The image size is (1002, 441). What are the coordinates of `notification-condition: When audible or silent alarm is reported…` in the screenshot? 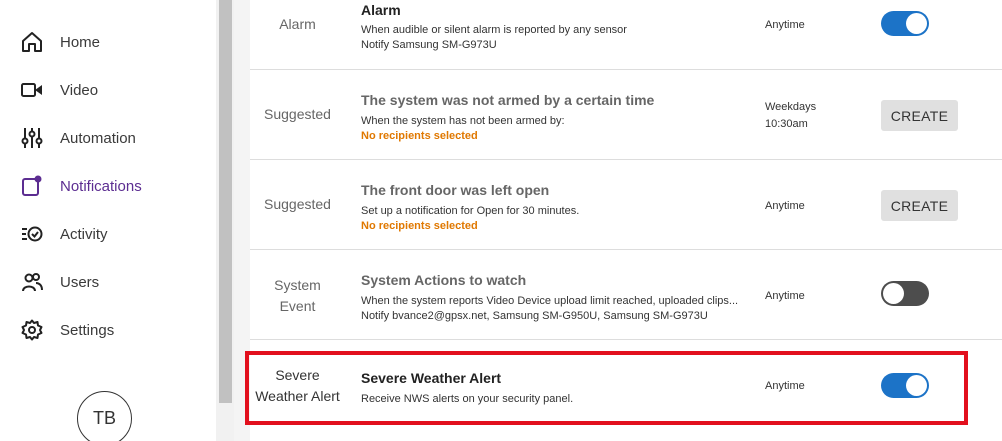 It's located at (494, 30).